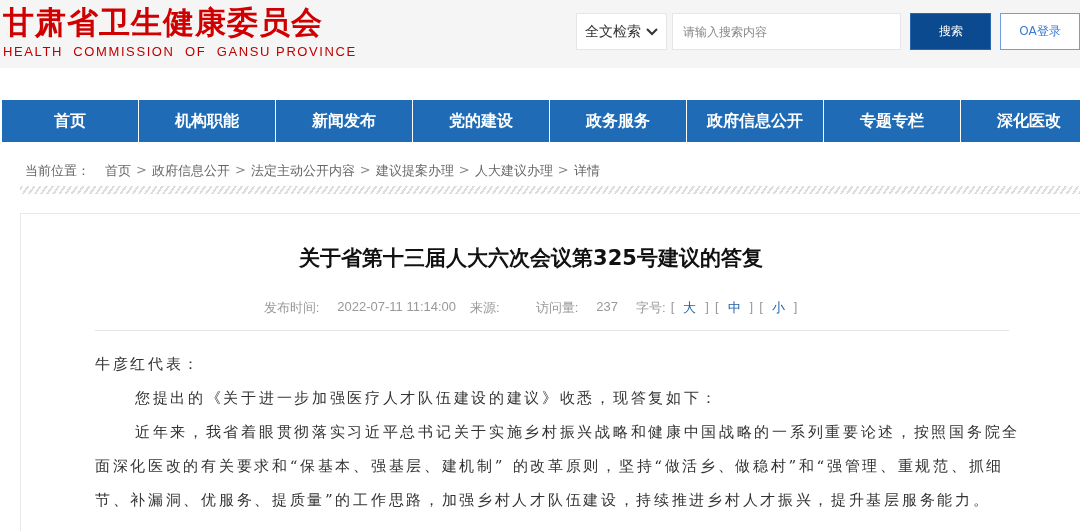  I want to click on meta-label: 发布时间:, so click(291, 308).